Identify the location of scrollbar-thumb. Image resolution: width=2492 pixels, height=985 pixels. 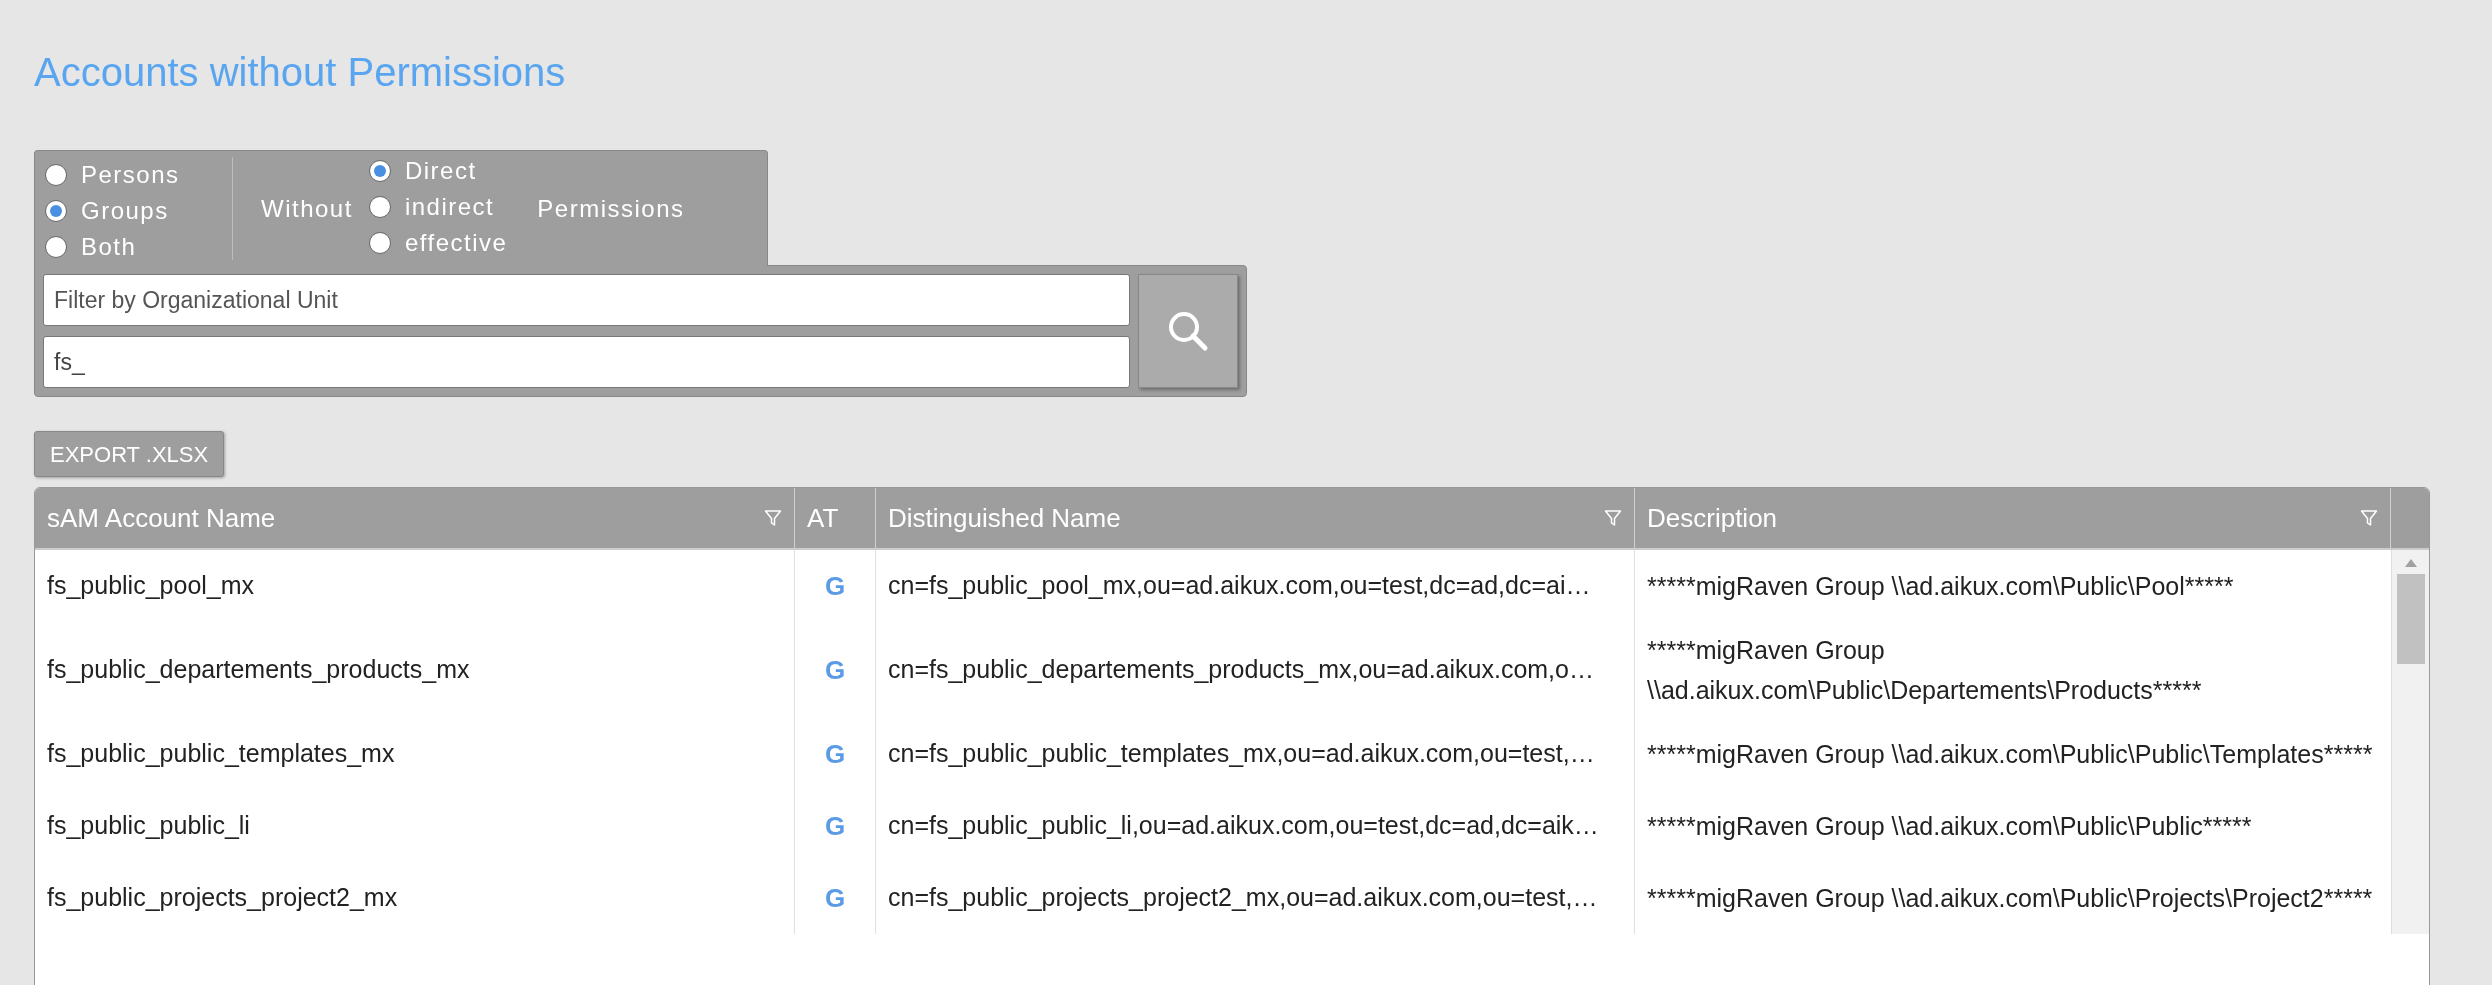
(2410, 619).